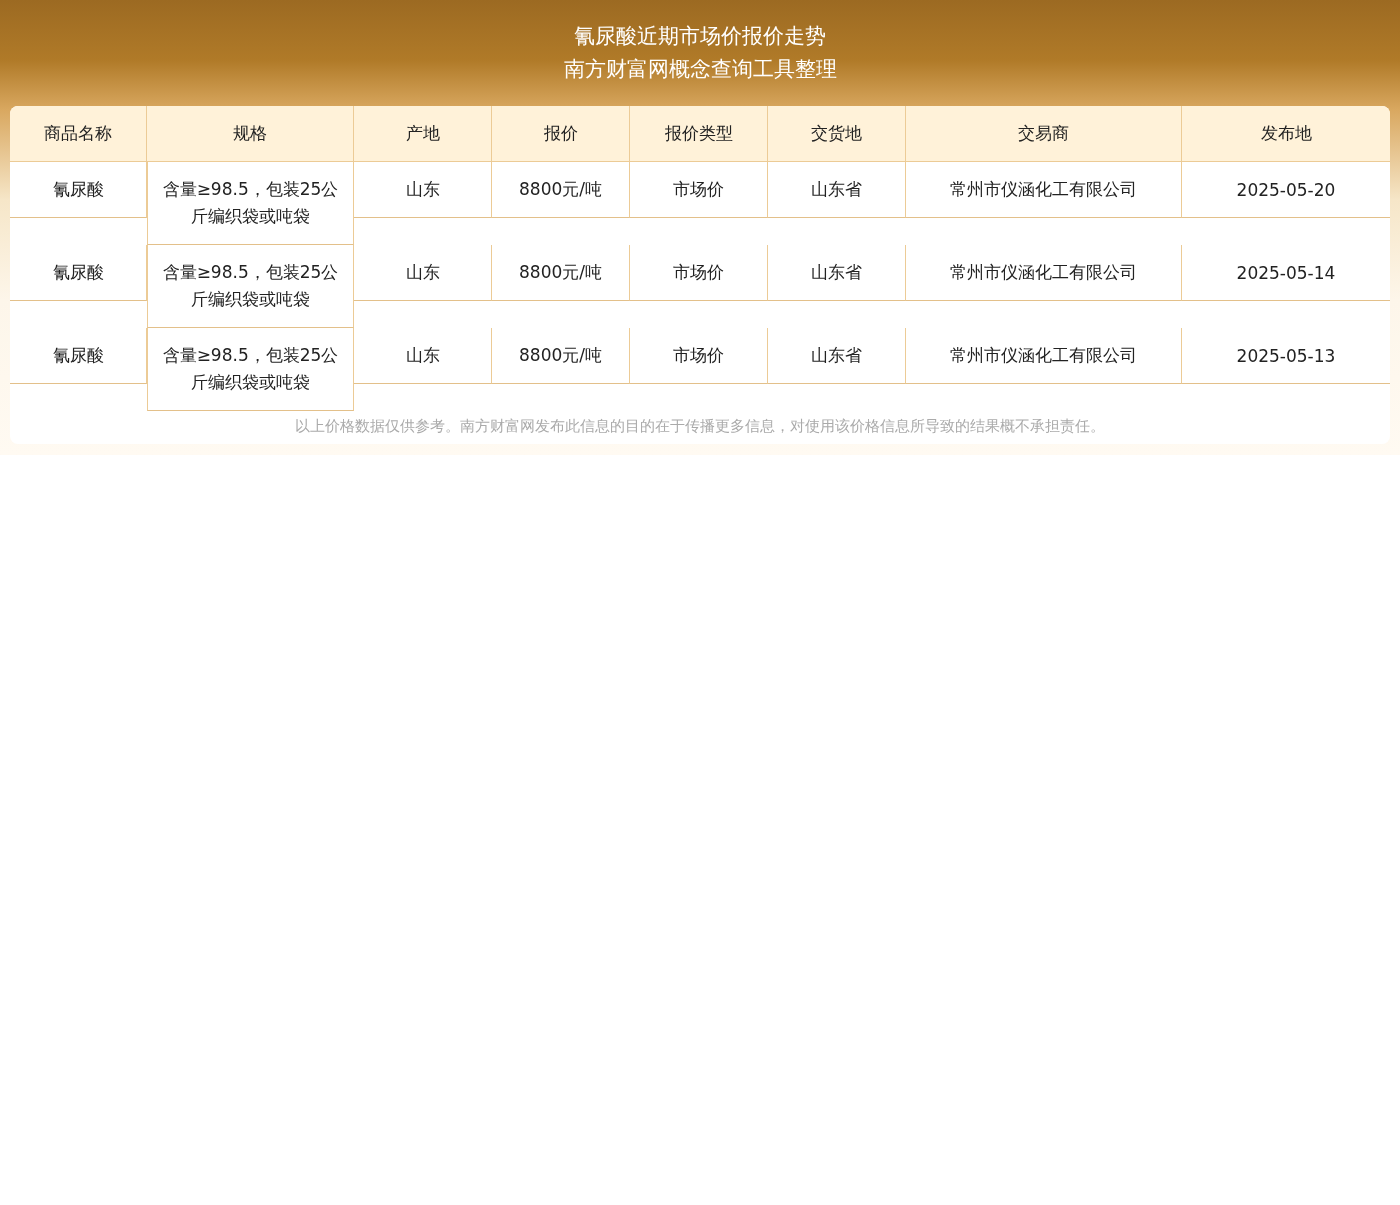 This screenshot has width=1400, height=1205. What do you see at coordinates (78, 133) in the screenshot?
I see `column-header: 商品名称` at bounding box center [78, 133].